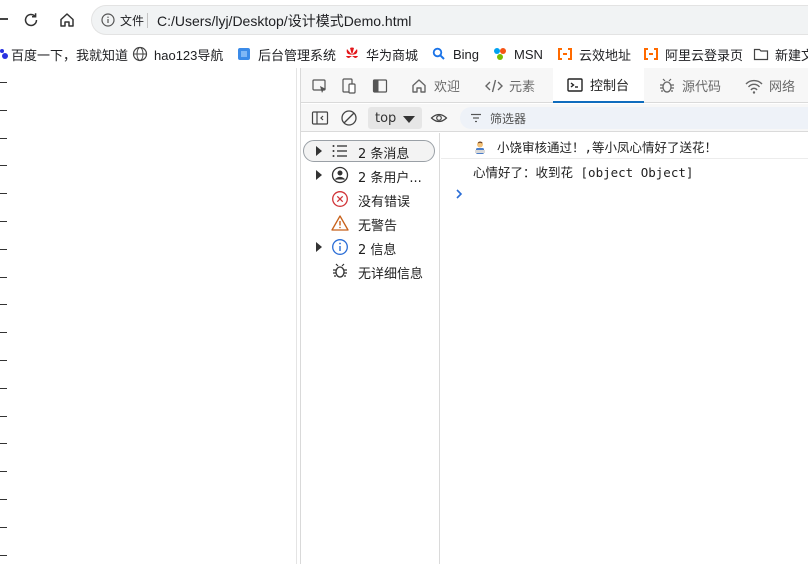 This screenshot has height=564, width=808. I want to click on cube-icon, so click(244, 54).